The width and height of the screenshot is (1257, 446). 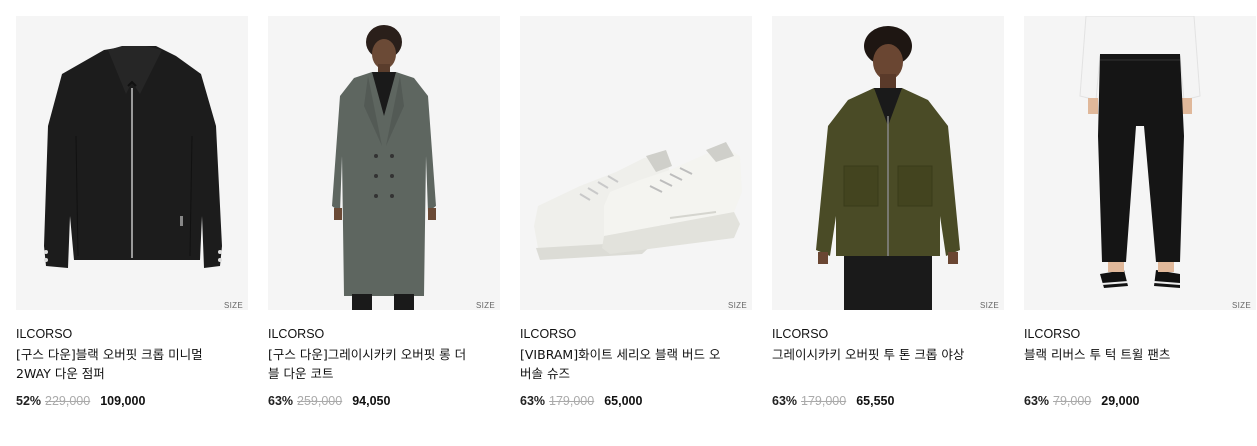 I want to click on khaki-field-jacket-image, so click(x=888, y=168).